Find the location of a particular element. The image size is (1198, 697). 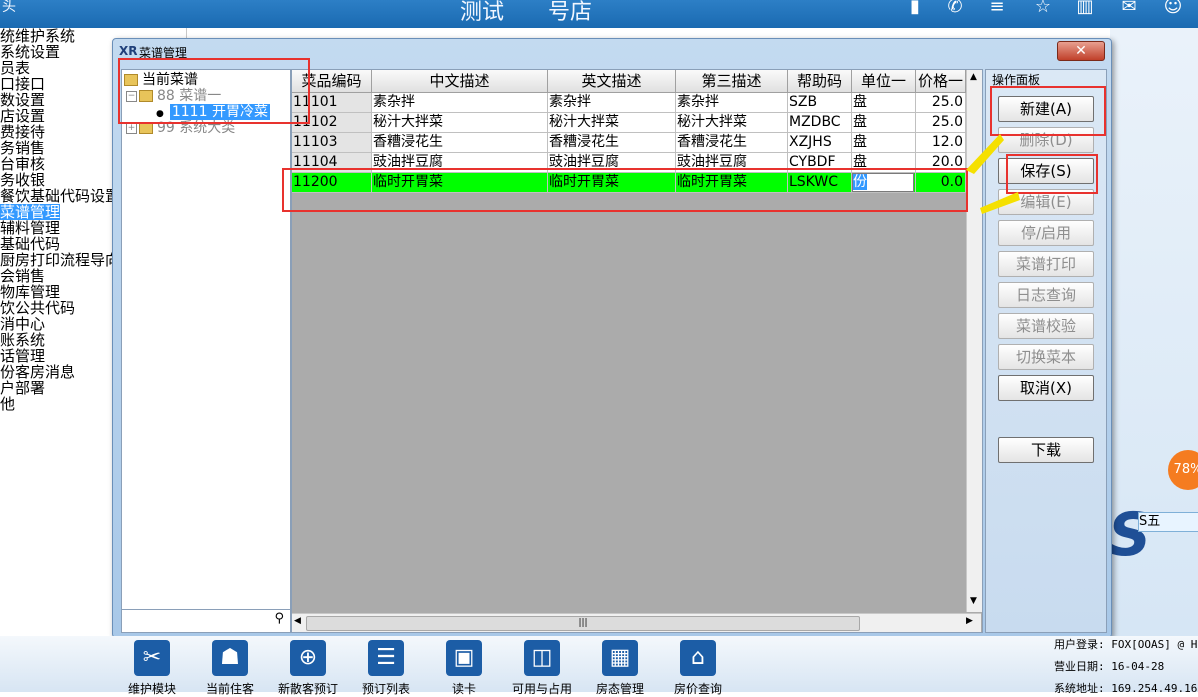

menu-item: 户部署 is located at coordinates (22, 388).